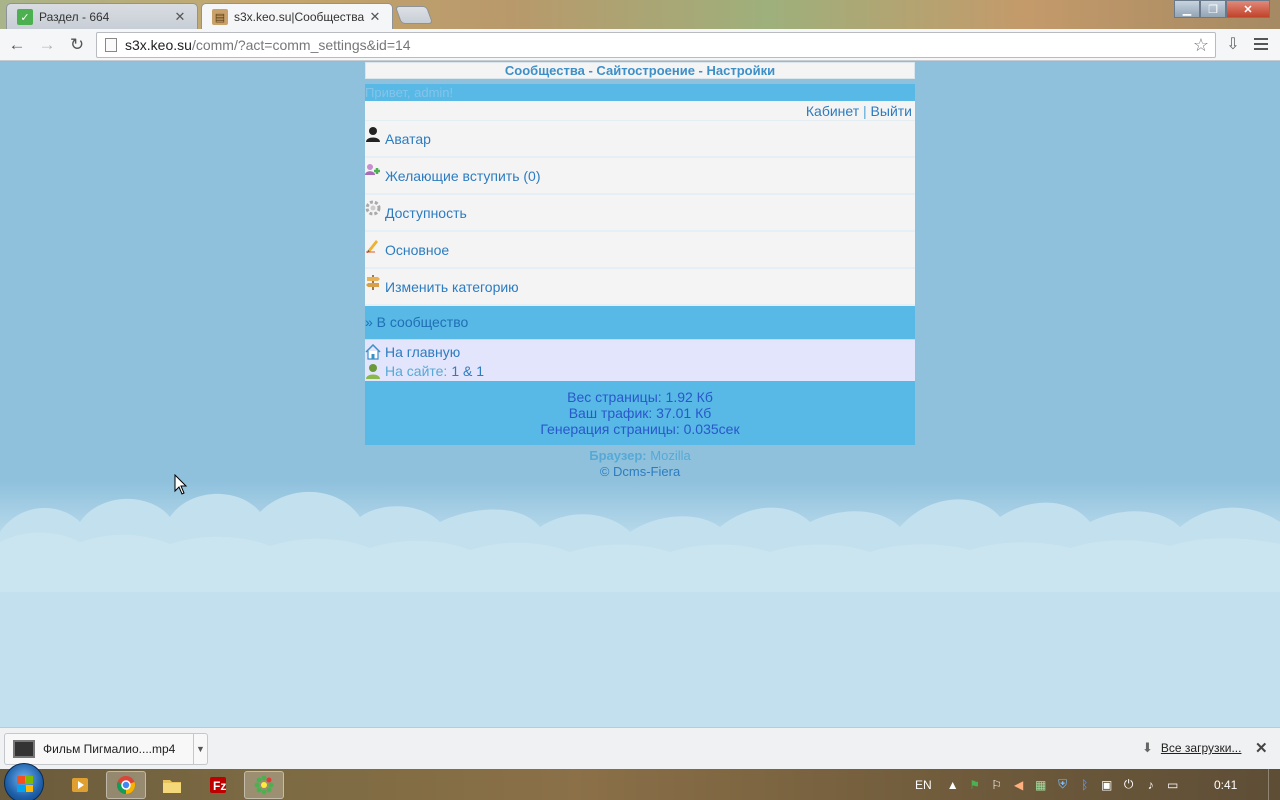 The width and height of the screenshot is (1280, 800). Describe the element at coordinates (301, 16) in the screenshot. I see `tab-title: s3x.keo.su|Сообщества -` at that location.